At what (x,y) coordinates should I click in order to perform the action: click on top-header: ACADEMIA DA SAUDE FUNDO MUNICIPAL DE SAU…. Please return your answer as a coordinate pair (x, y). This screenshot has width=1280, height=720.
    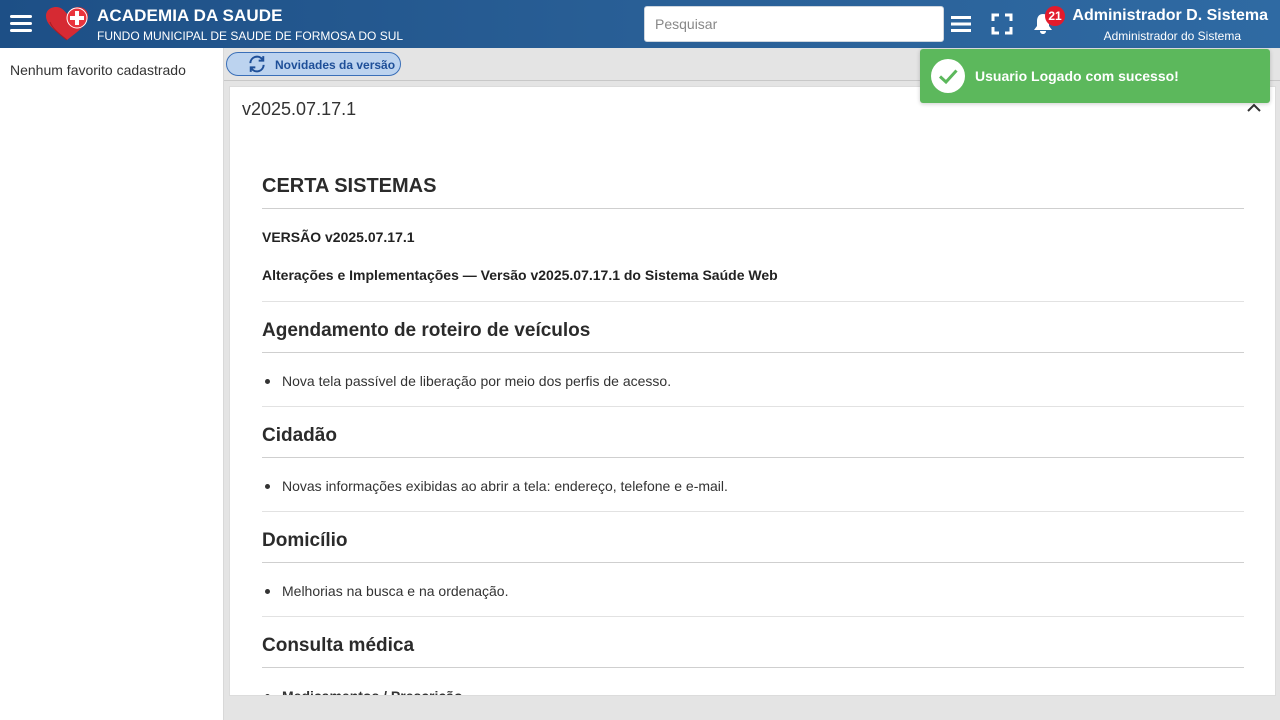
    Looking at the image, I should click on (640, 24).